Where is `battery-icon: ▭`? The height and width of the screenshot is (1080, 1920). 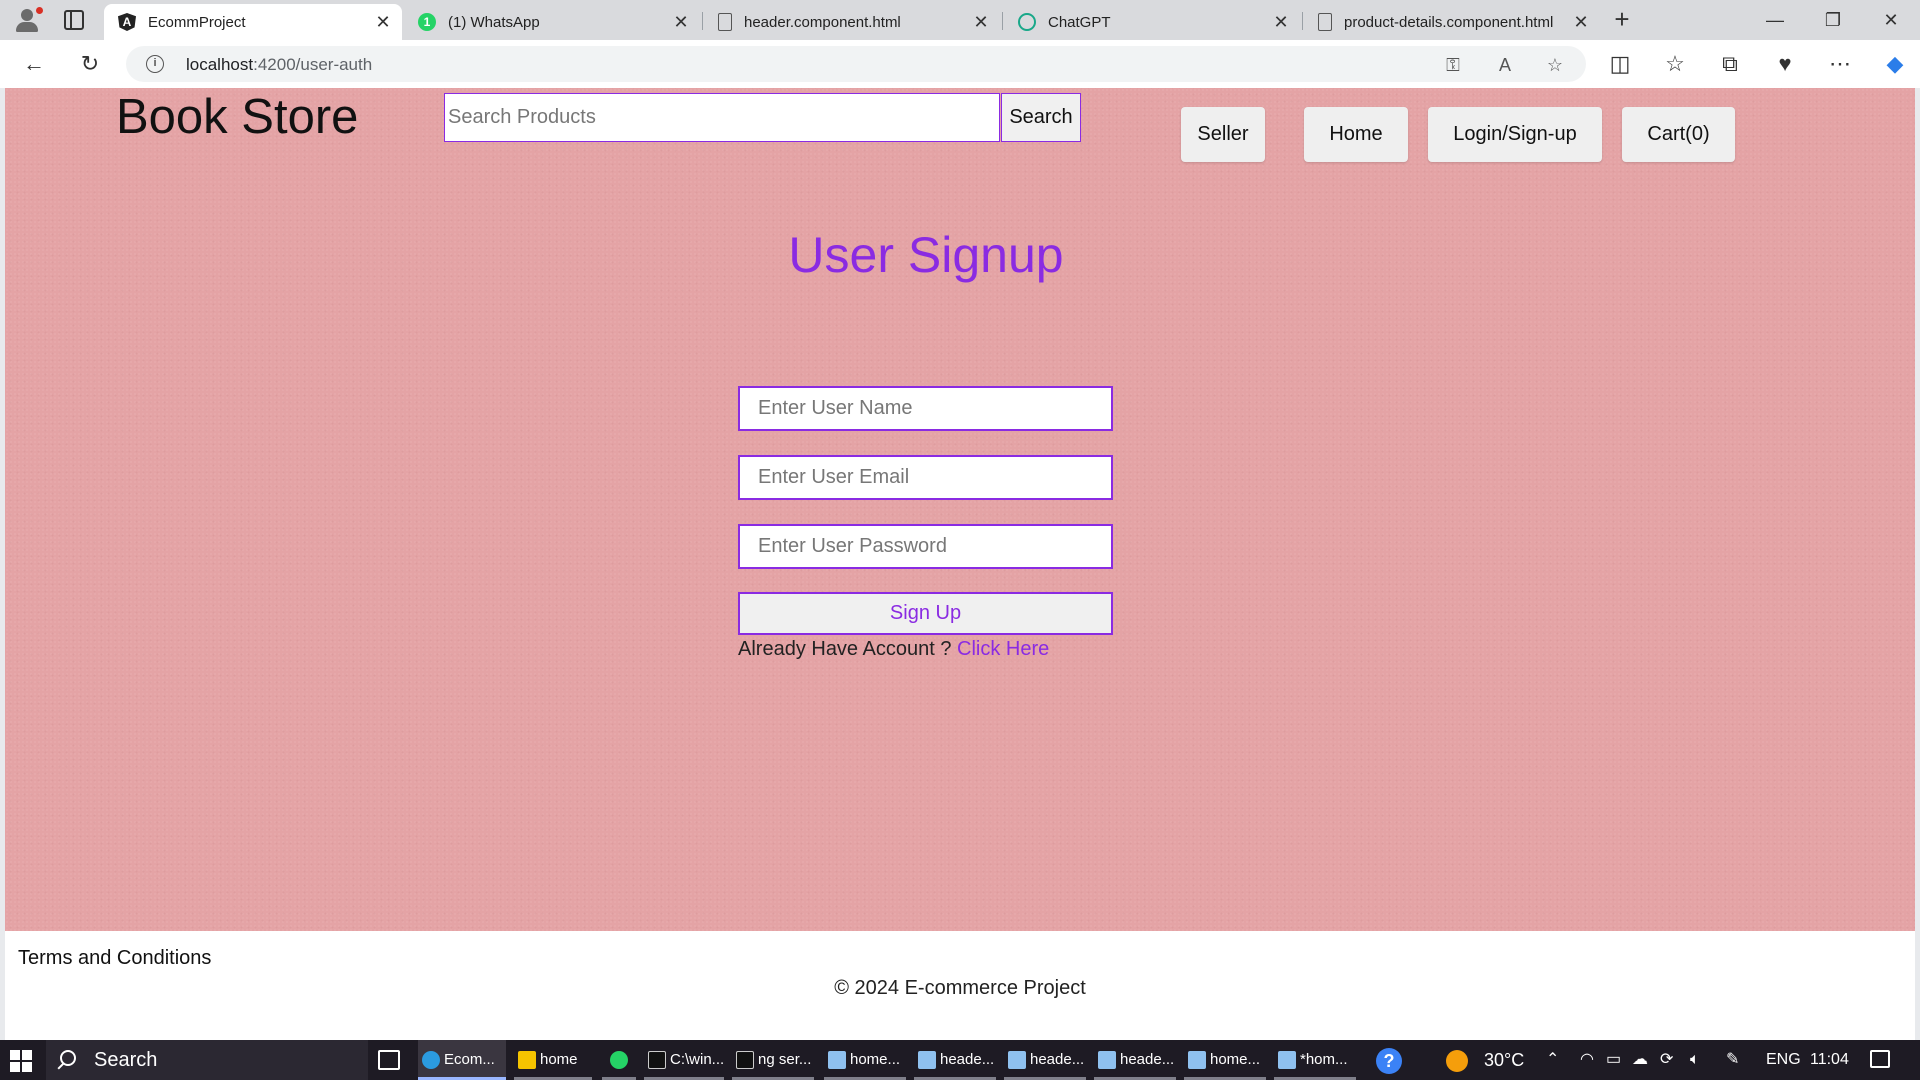 battery-icon: ▭ is located at coordinates (1613, 1060).